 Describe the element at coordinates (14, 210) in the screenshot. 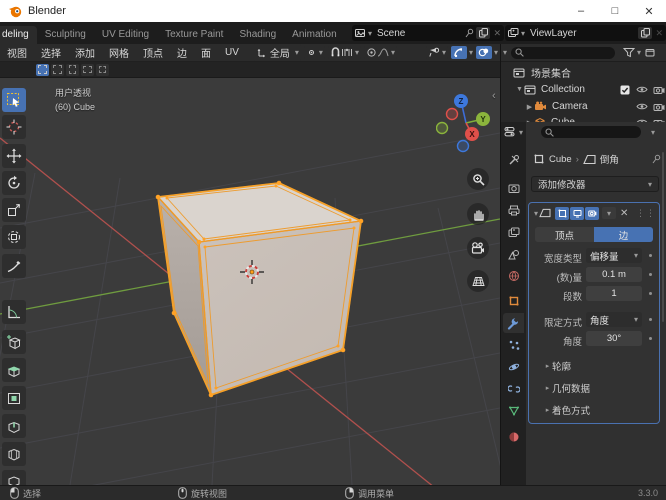

I see `tool-scale` at that location.